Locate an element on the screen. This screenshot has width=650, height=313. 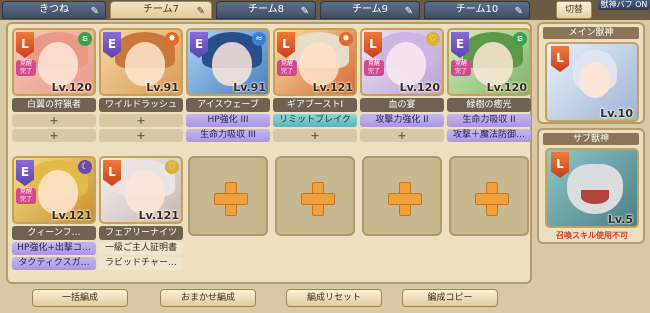
unit-portrait: L ✸ 覚醒 完了 Lv.121 is located at coordinates (315, 62).